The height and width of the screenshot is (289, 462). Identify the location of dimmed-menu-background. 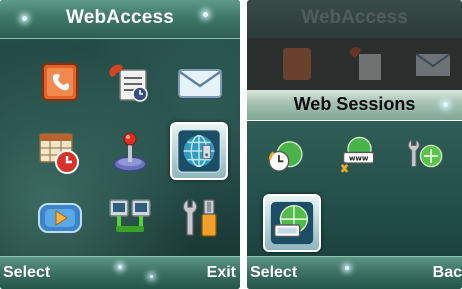
(354, 64).